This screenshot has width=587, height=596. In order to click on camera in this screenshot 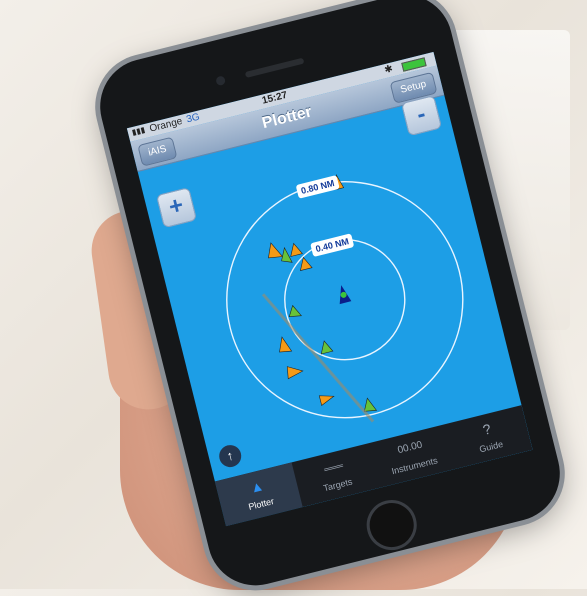, I will do `click(221, 81)`.